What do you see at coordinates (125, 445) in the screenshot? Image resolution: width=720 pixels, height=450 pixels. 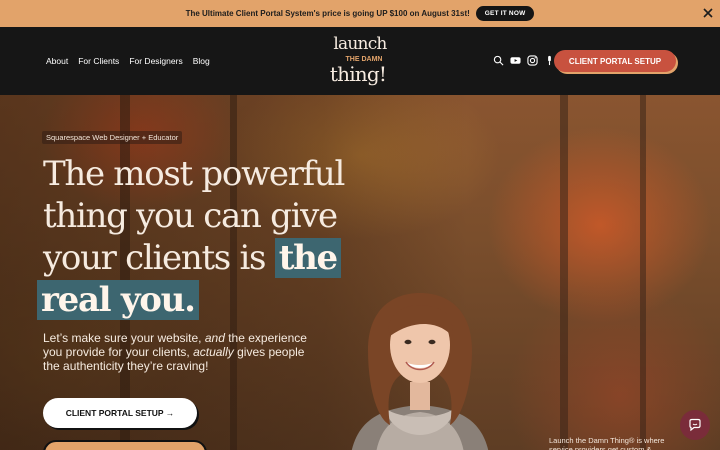 I see `hero-secondary-button` at bounding box center [125, 445].